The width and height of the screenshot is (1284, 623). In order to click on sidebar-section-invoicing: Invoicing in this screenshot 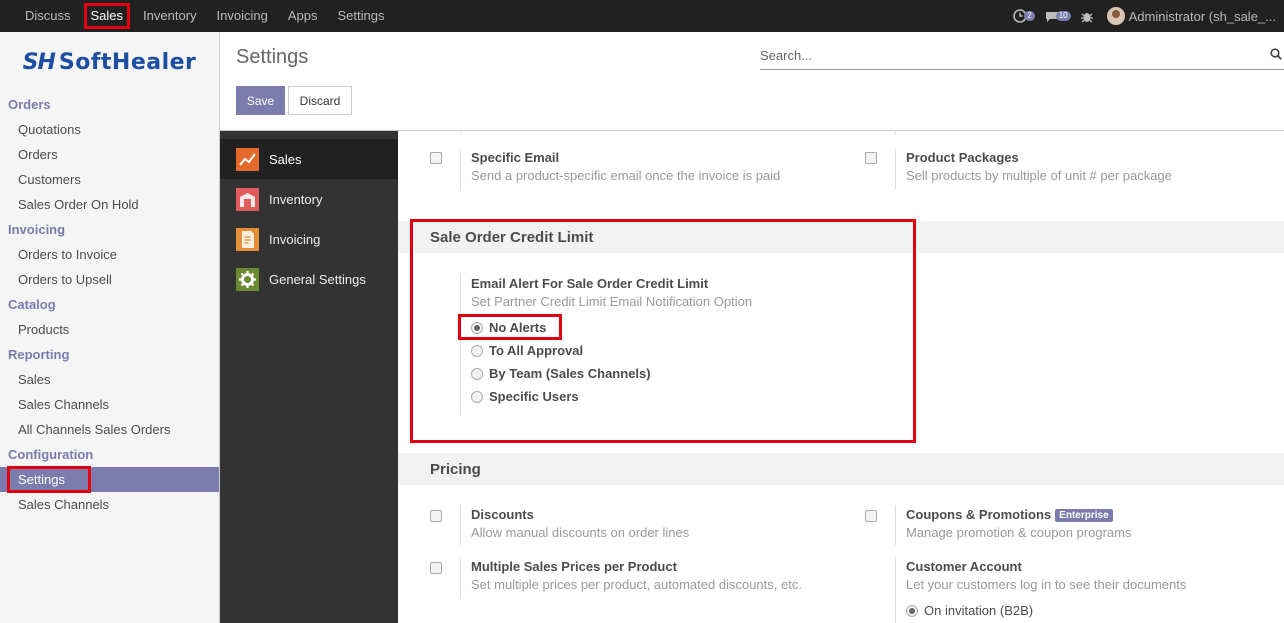, I will do `click(37, 229)`.